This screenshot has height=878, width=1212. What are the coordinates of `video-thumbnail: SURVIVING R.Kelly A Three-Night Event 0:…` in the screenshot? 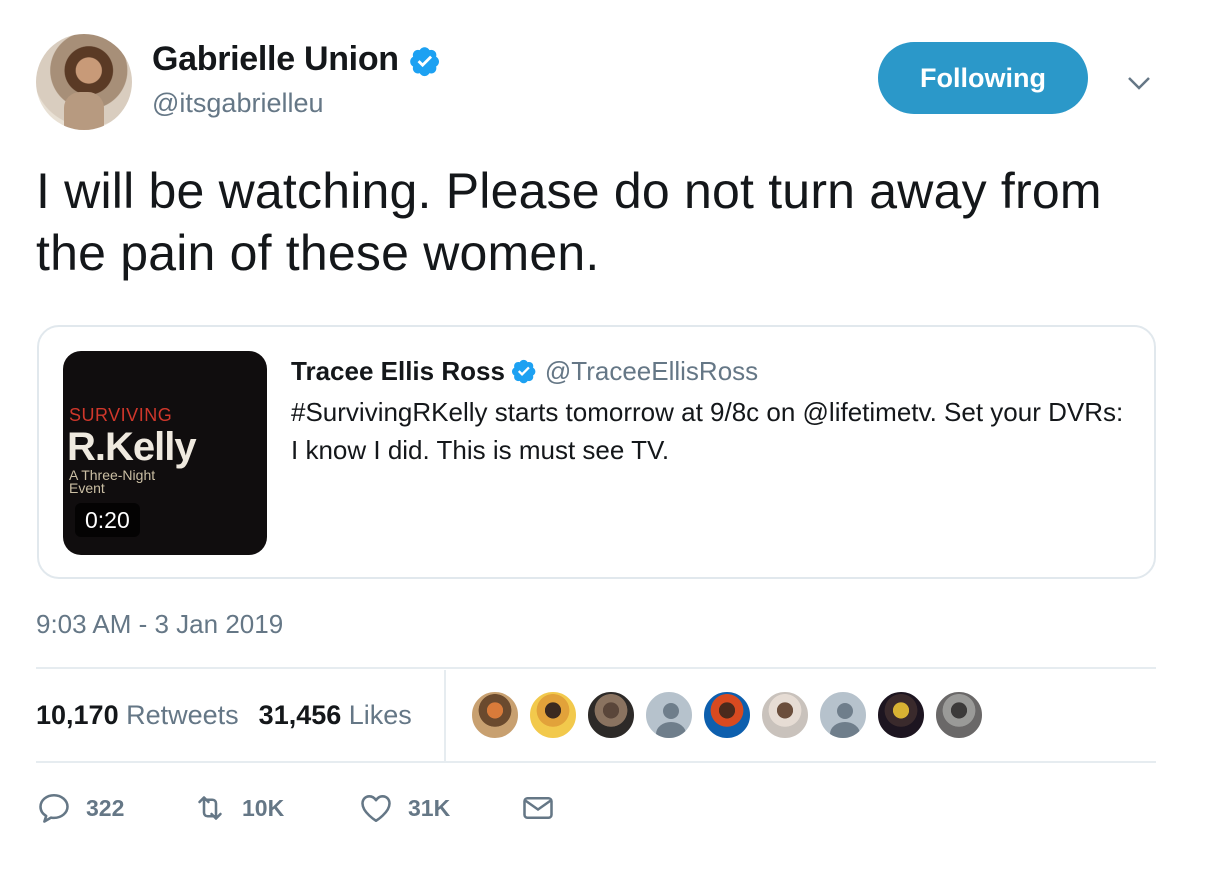 It's located at (165, 453).